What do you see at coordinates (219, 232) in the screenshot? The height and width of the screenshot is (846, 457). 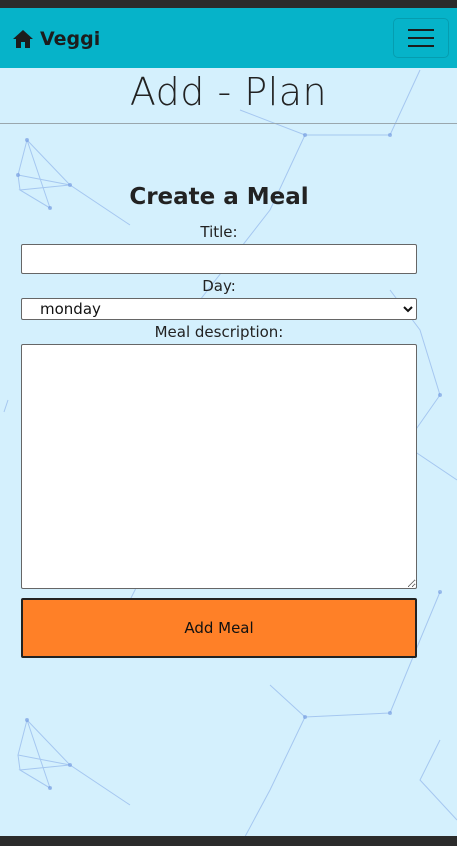 I see `title-label: Title:` at bounding box center [219, 232].